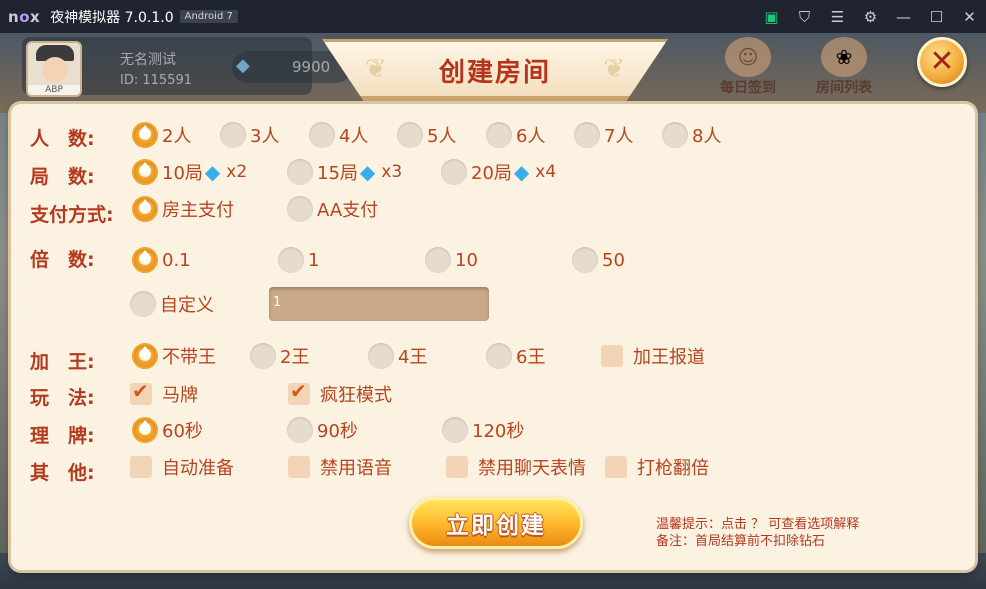 The width and height of the screenshot is (986, 589). I want to click on player-count-option-2: 2人, so click(161, 135).